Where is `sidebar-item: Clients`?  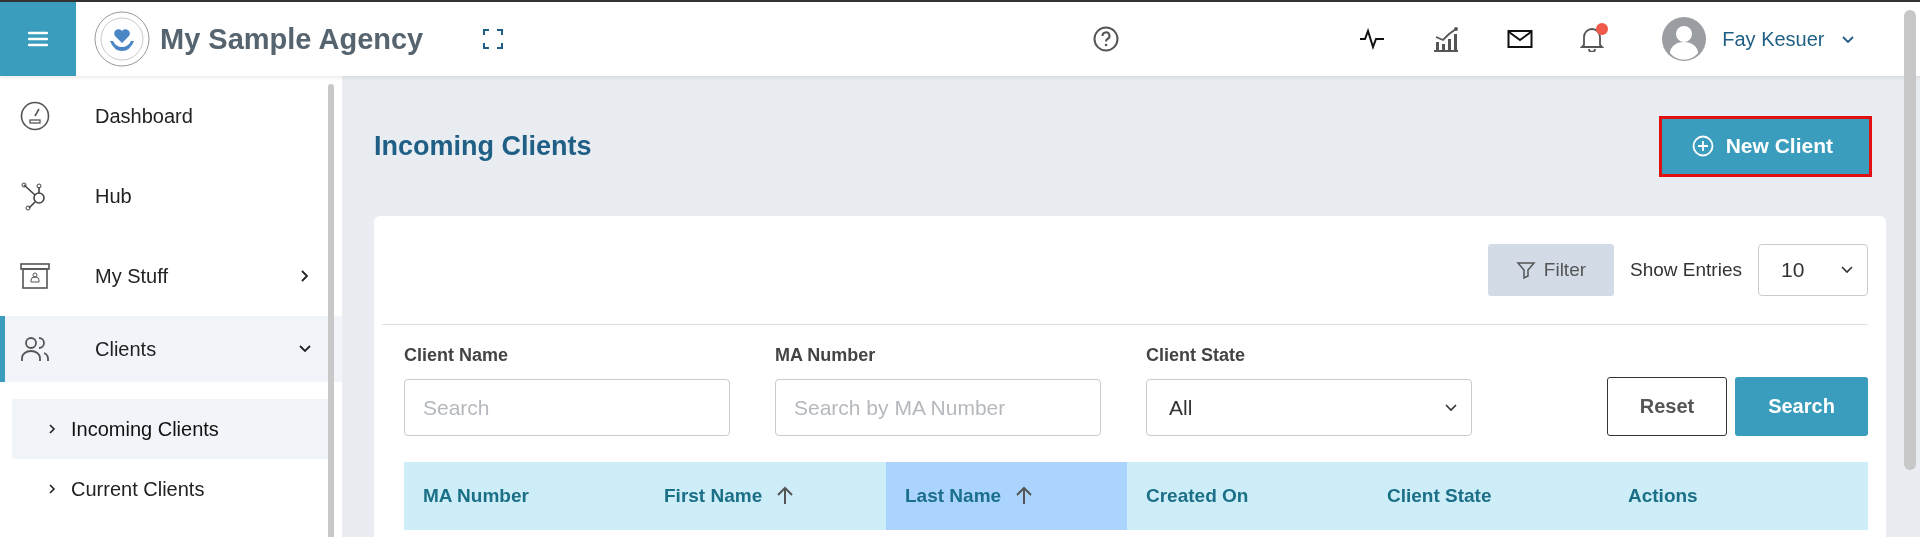 sidebar-item: Clients is located at coordinates (171, 349).